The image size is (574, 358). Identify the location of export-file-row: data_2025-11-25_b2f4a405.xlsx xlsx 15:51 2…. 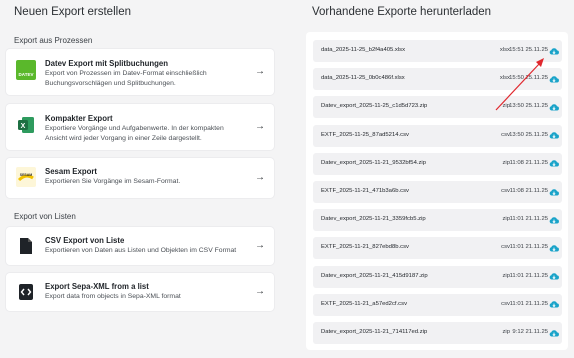
(437, 51).